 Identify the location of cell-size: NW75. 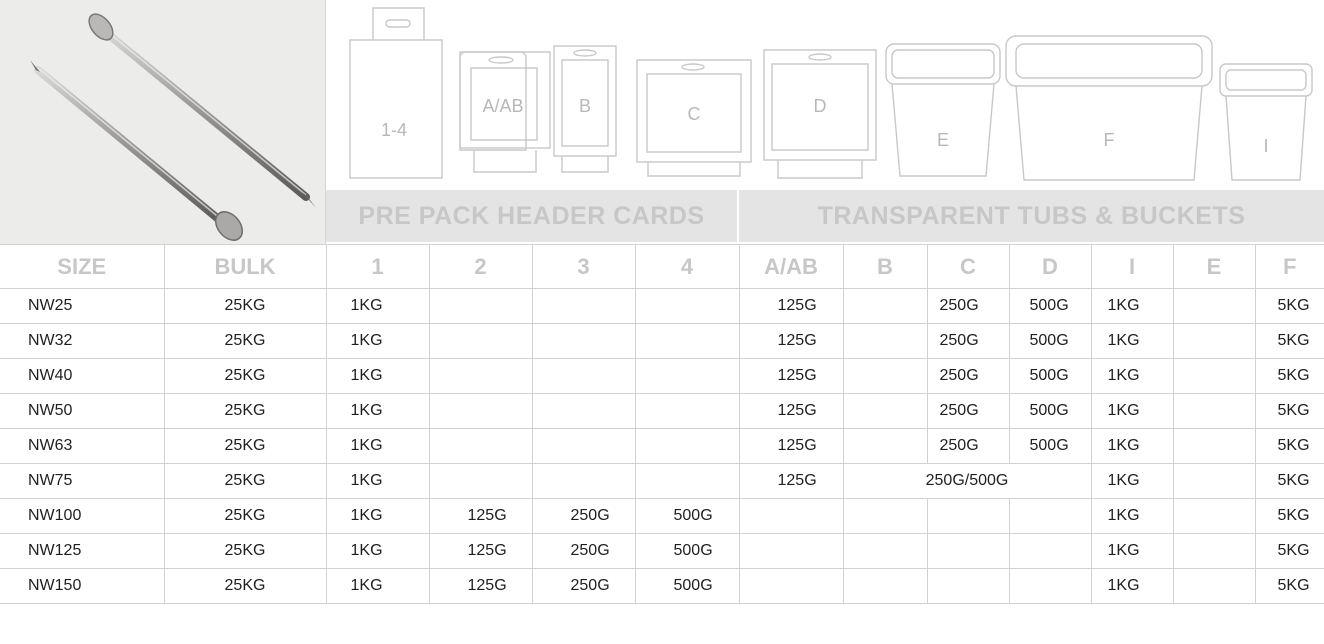
(82, 481).